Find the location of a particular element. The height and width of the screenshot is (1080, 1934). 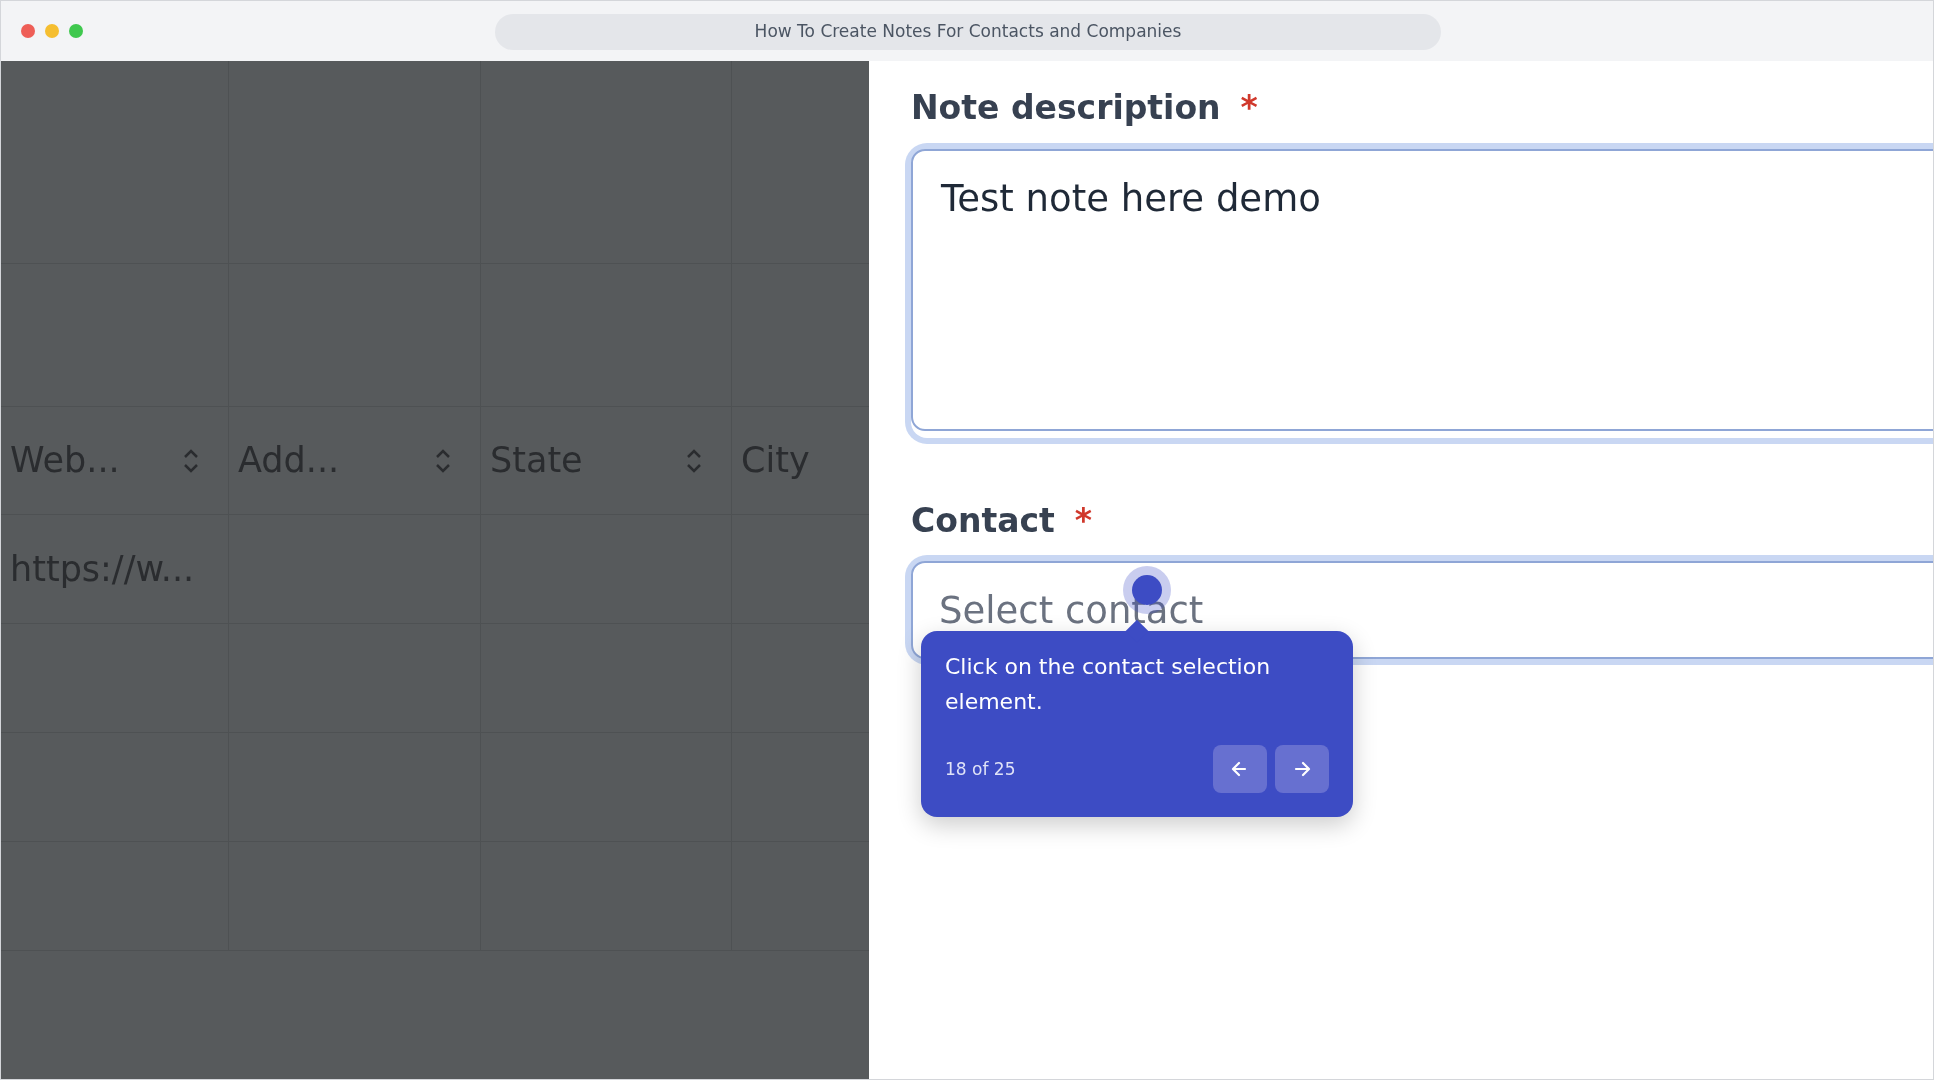

maximize-window-dot is located at coordinates (76, 31).